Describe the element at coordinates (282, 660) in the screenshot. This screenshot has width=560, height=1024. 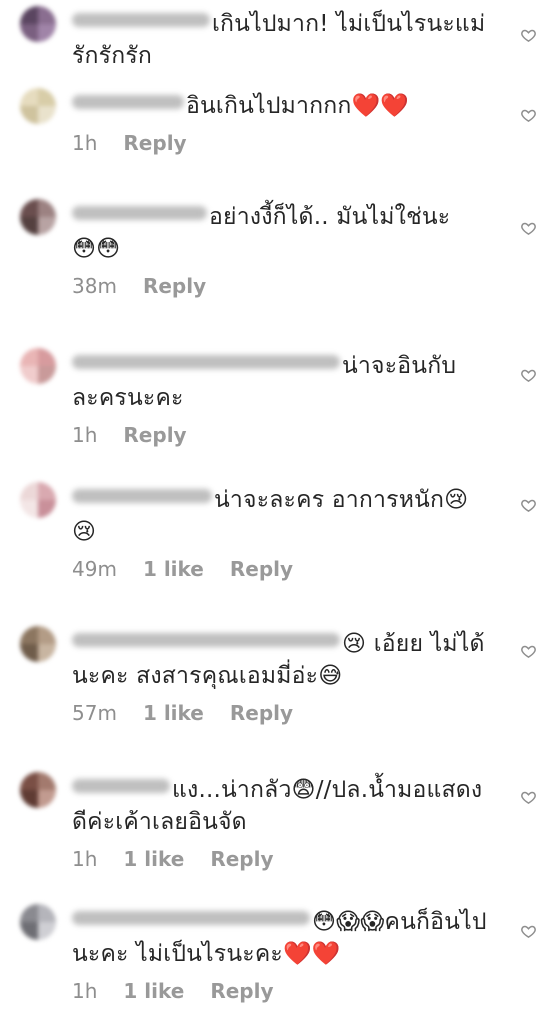
I see `comment-text-line: 😢 เอ้ยย ไม่ได้นะคะ สงสารคุณเอมมี่อ่ะ😅` at that location.